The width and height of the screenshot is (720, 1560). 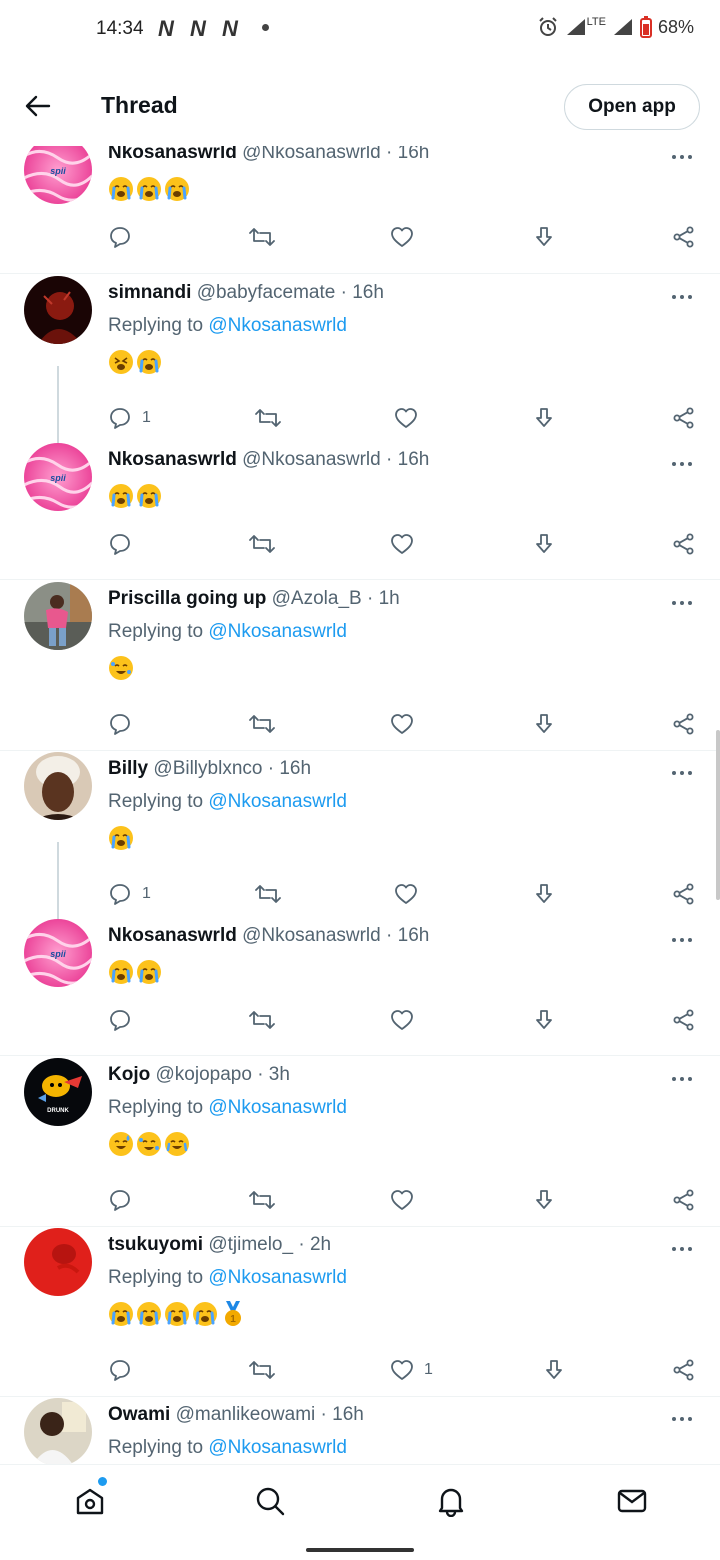 What do you see at coordinates (632, 107) in the screenshot?
I see `open-app-button: Open app` at bounding box center [632, 107].